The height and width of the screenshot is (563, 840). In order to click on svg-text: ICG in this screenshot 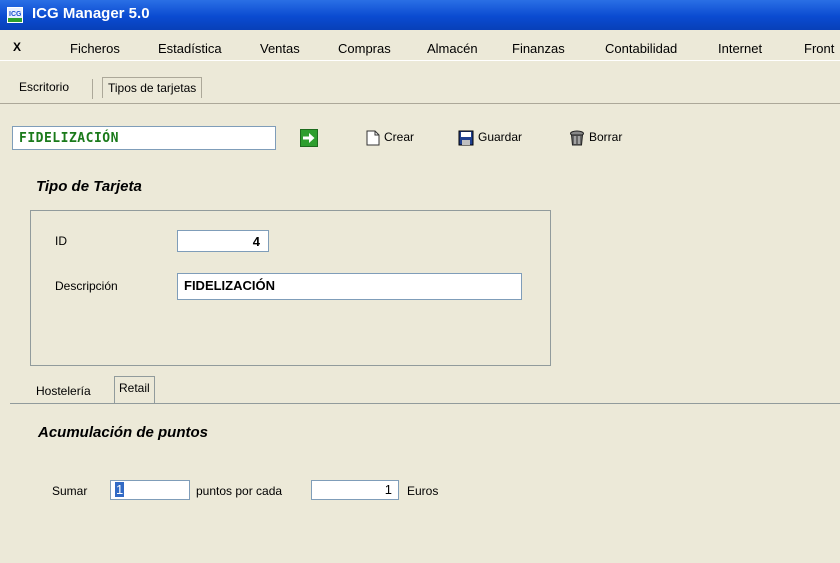, I will do `click(15, 14)`.